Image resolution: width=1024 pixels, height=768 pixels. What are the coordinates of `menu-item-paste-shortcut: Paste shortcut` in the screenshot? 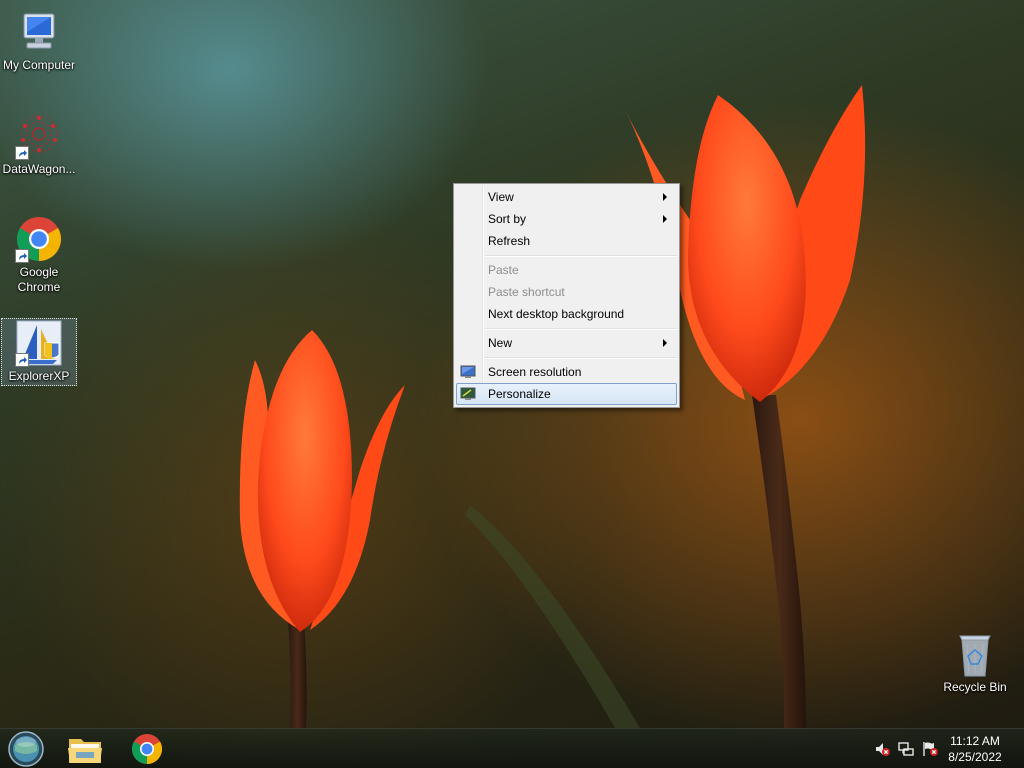 It's located at (566, 292).